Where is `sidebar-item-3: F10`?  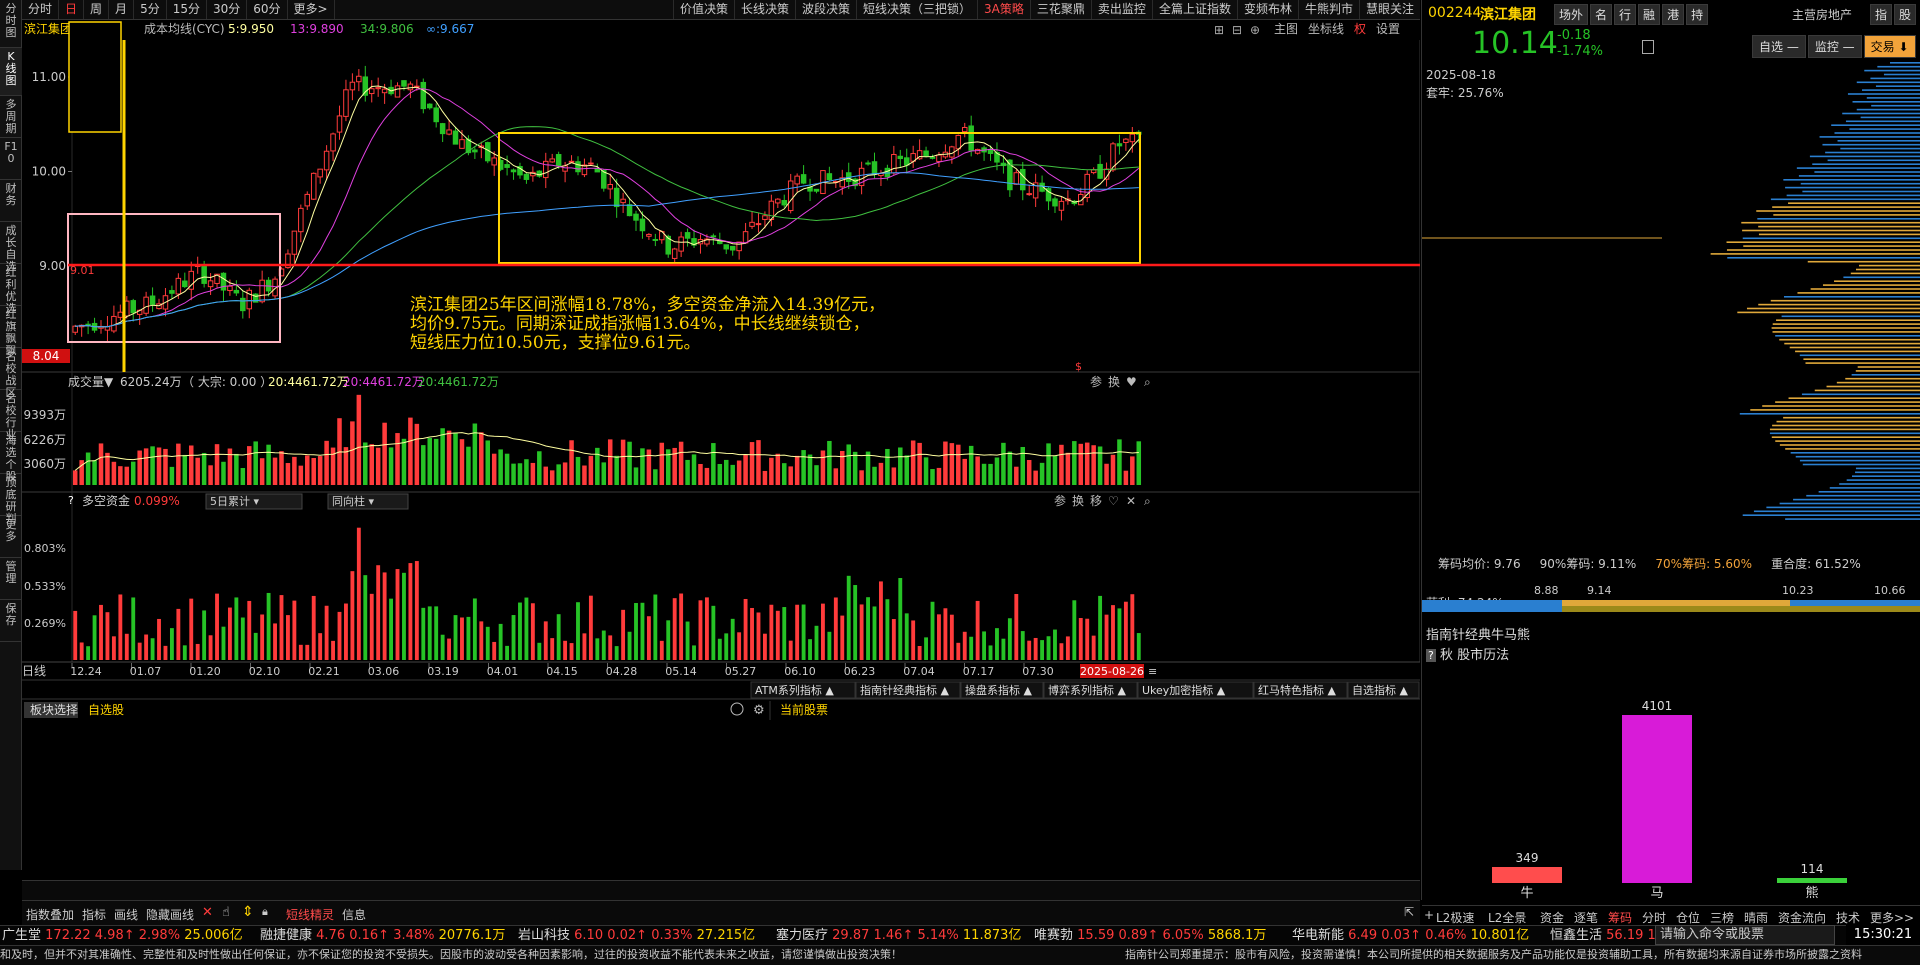 sidebar-item-3: F10 is located at coordinates (11, 159).